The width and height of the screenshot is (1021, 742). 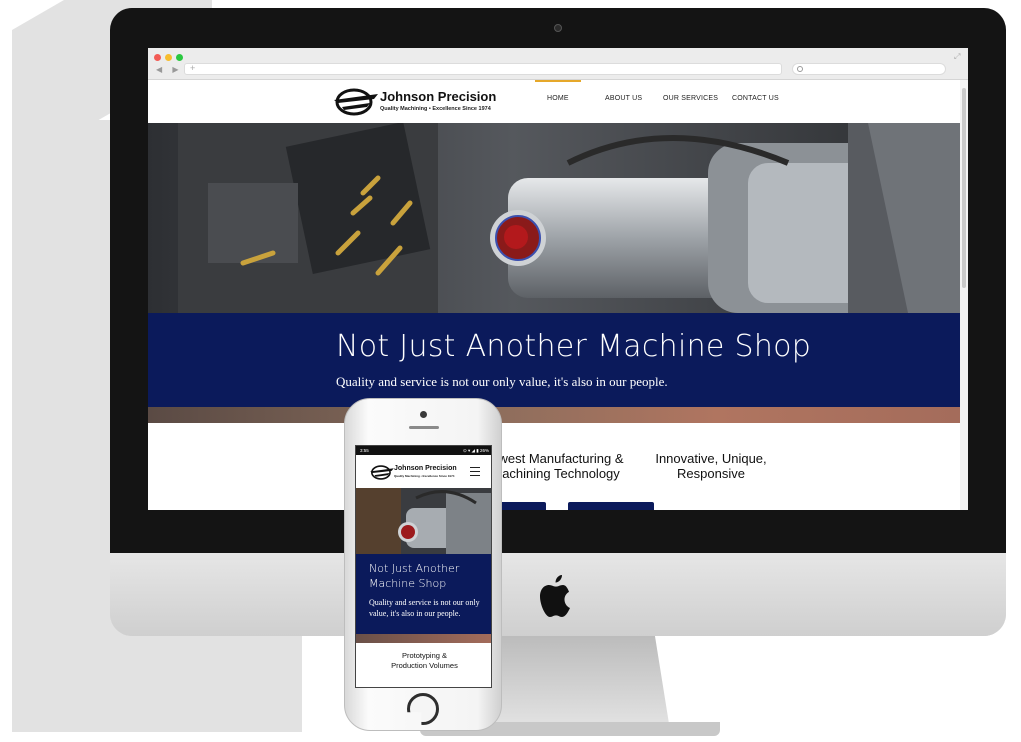 I want to click on minimize-window-button, so click(x=168, y=57).